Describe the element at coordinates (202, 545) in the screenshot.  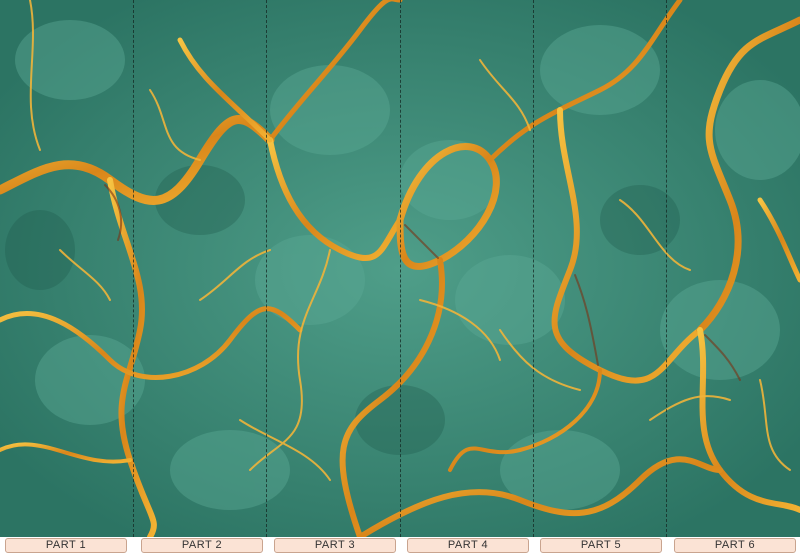
I see `panel-label-2: PART 2` at that location.